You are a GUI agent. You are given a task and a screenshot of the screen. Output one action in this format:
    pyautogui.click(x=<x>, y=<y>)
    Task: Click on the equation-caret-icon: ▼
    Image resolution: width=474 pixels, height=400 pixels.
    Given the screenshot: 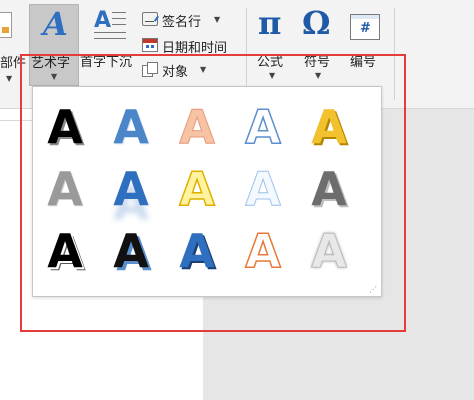 What is the action you would take?
    pyautogui.click(x=272, y=75)
    